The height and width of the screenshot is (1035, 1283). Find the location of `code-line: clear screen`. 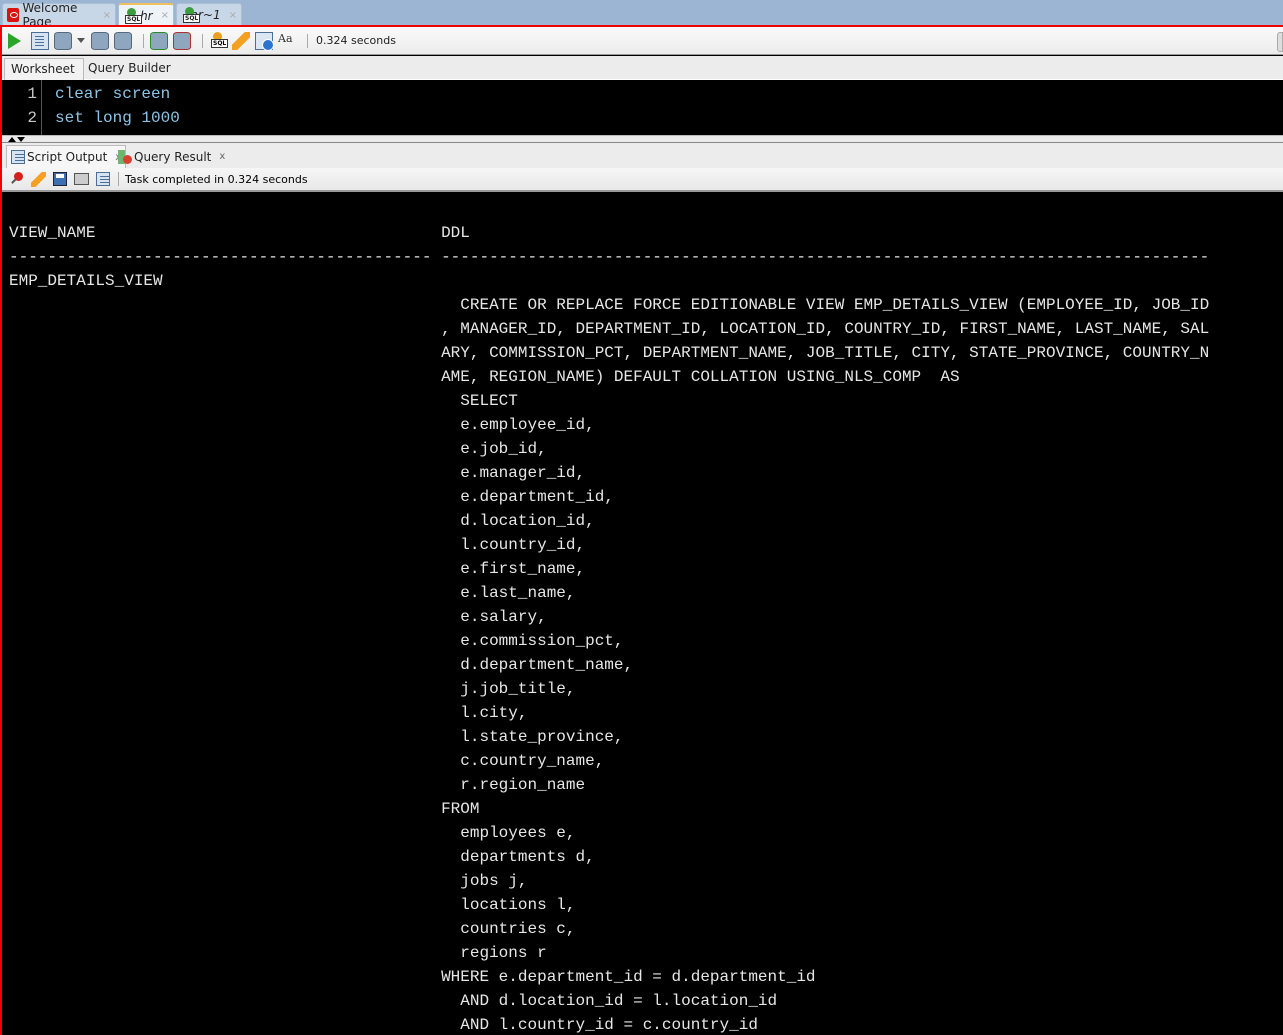

code-line: clear screen is located at coordinates (112, 94).